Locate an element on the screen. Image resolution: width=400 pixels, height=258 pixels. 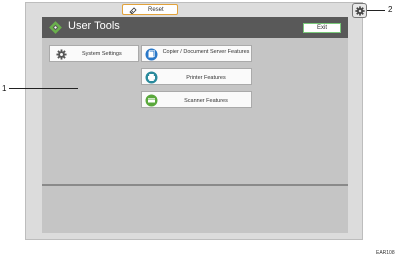
scanner-label: Scanner Features is located at coordinates (206, 100).